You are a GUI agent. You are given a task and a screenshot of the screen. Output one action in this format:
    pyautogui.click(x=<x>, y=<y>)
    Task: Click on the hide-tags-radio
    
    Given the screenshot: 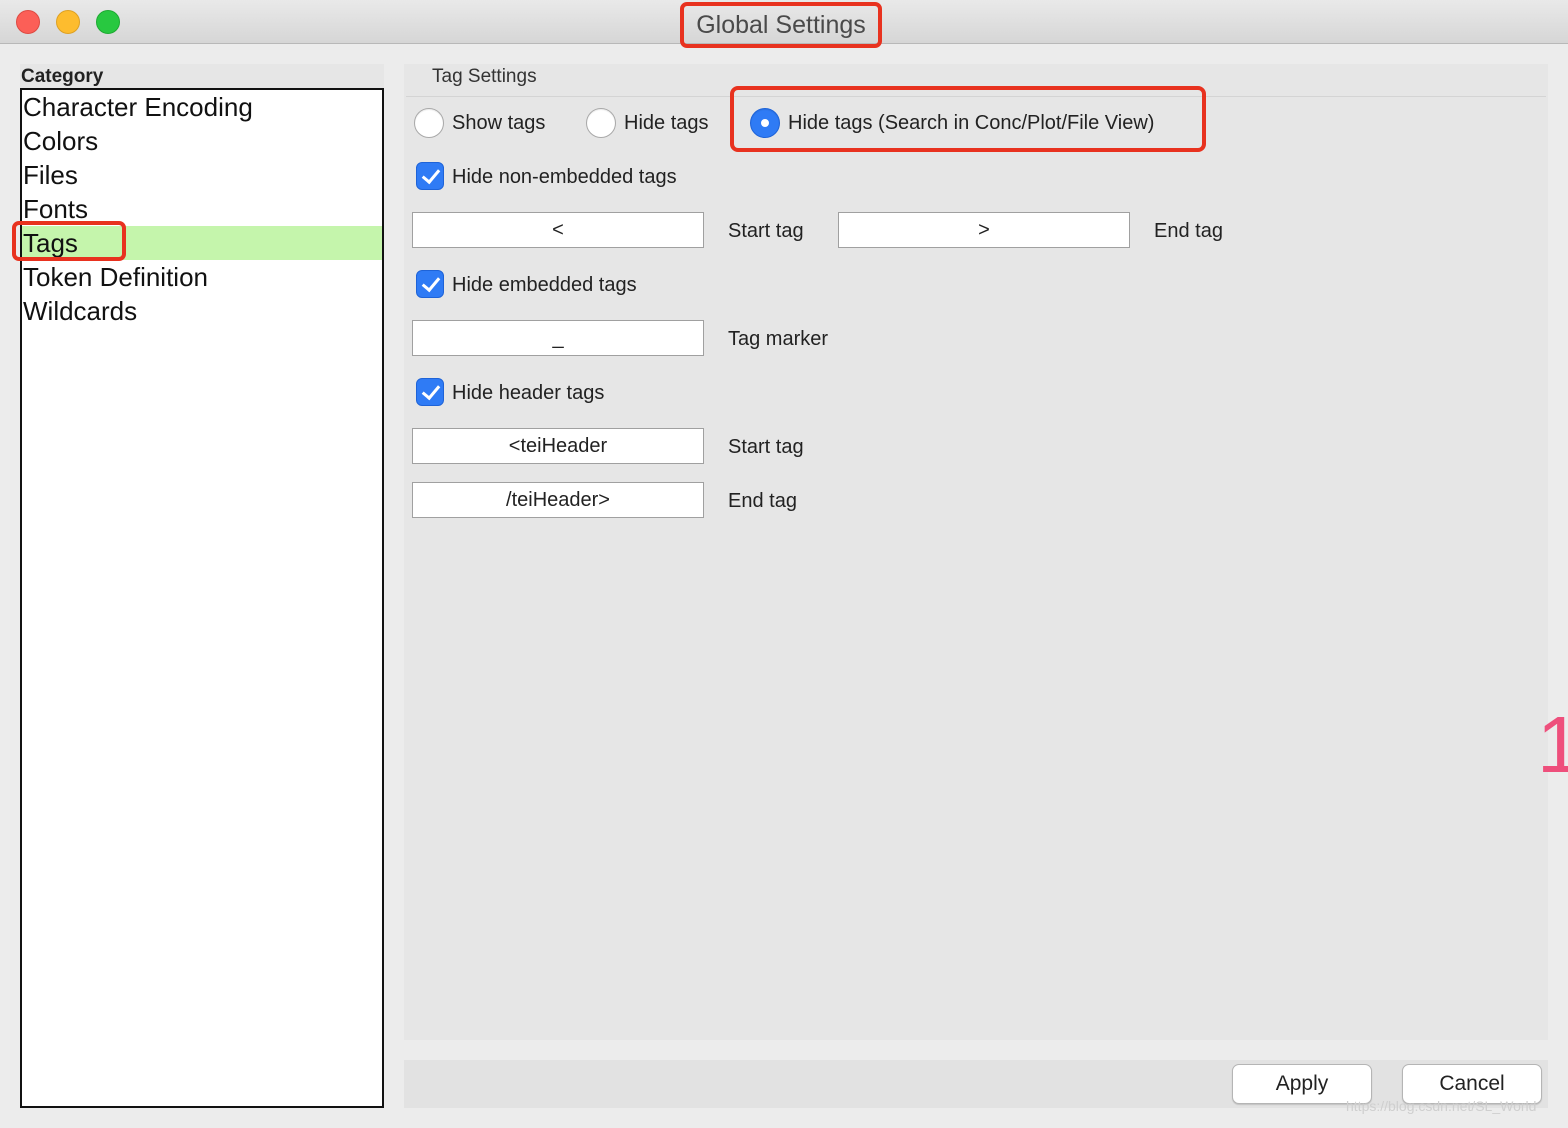 What is the action you would take?
    pyautogui.click(x=601, y=123)
    